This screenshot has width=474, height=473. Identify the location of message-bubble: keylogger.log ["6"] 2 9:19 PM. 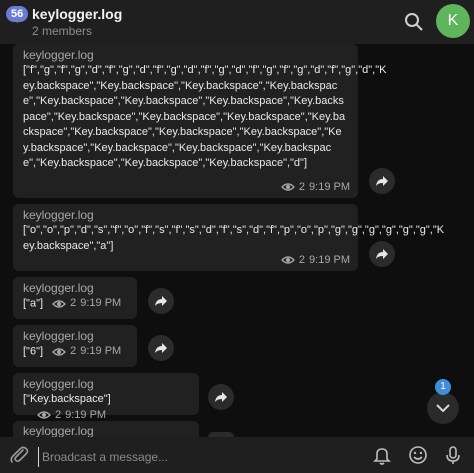
(75, 346).